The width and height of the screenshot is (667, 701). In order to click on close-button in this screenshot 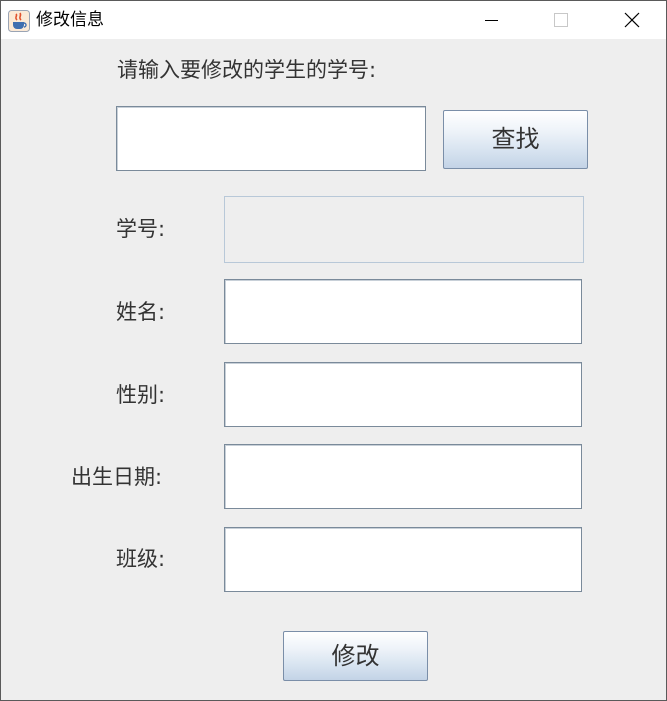, I will do `click(631, 20)`.